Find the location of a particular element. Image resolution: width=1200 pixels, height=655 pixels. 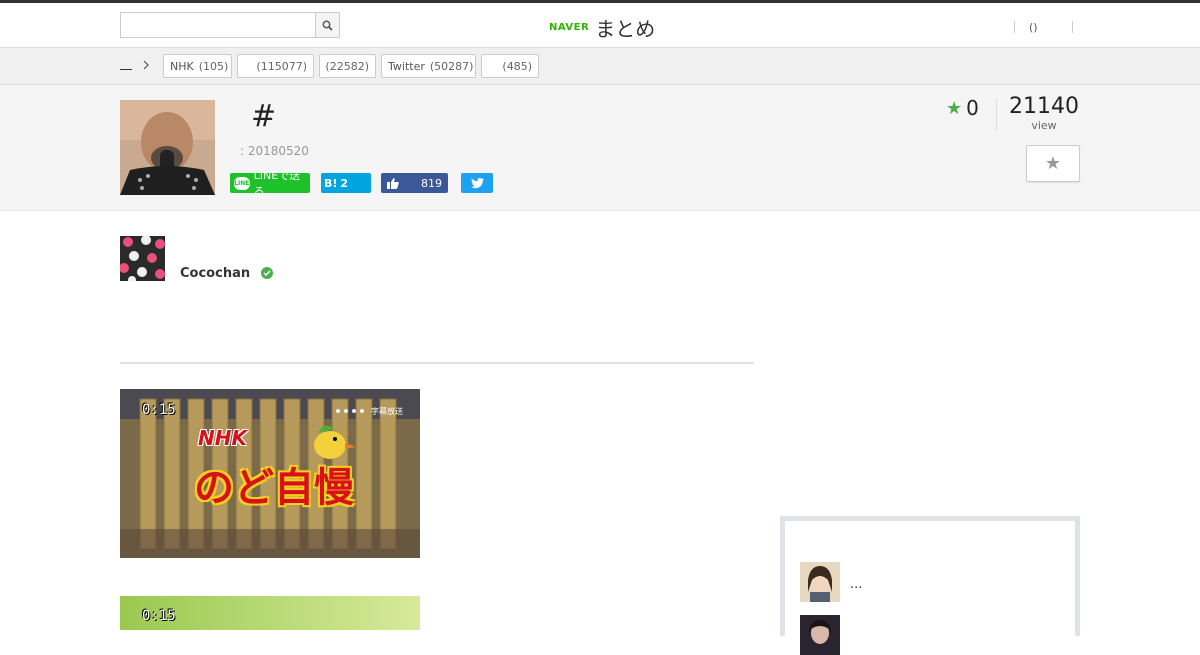

tag-twitter: Twitter (50287) is located at coordinates (428, 66).